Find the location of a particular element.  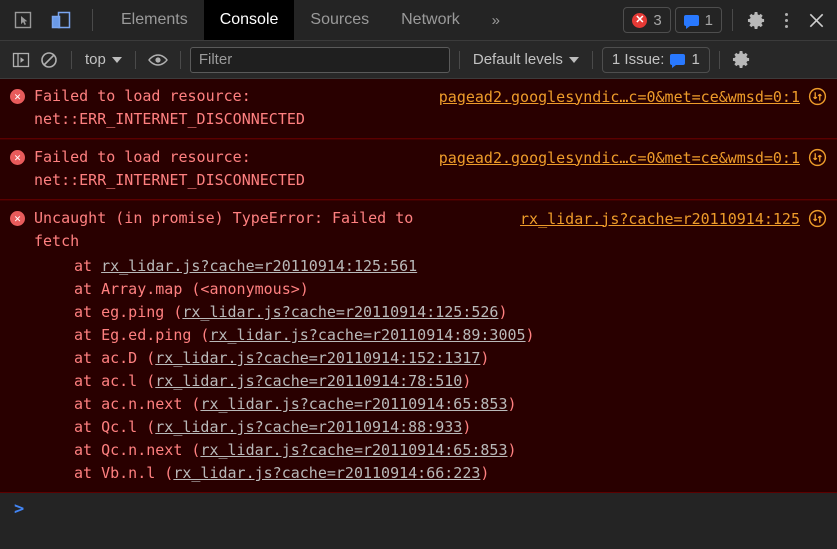

log-levels-label: Default levels is located at coordinates (517, 59).